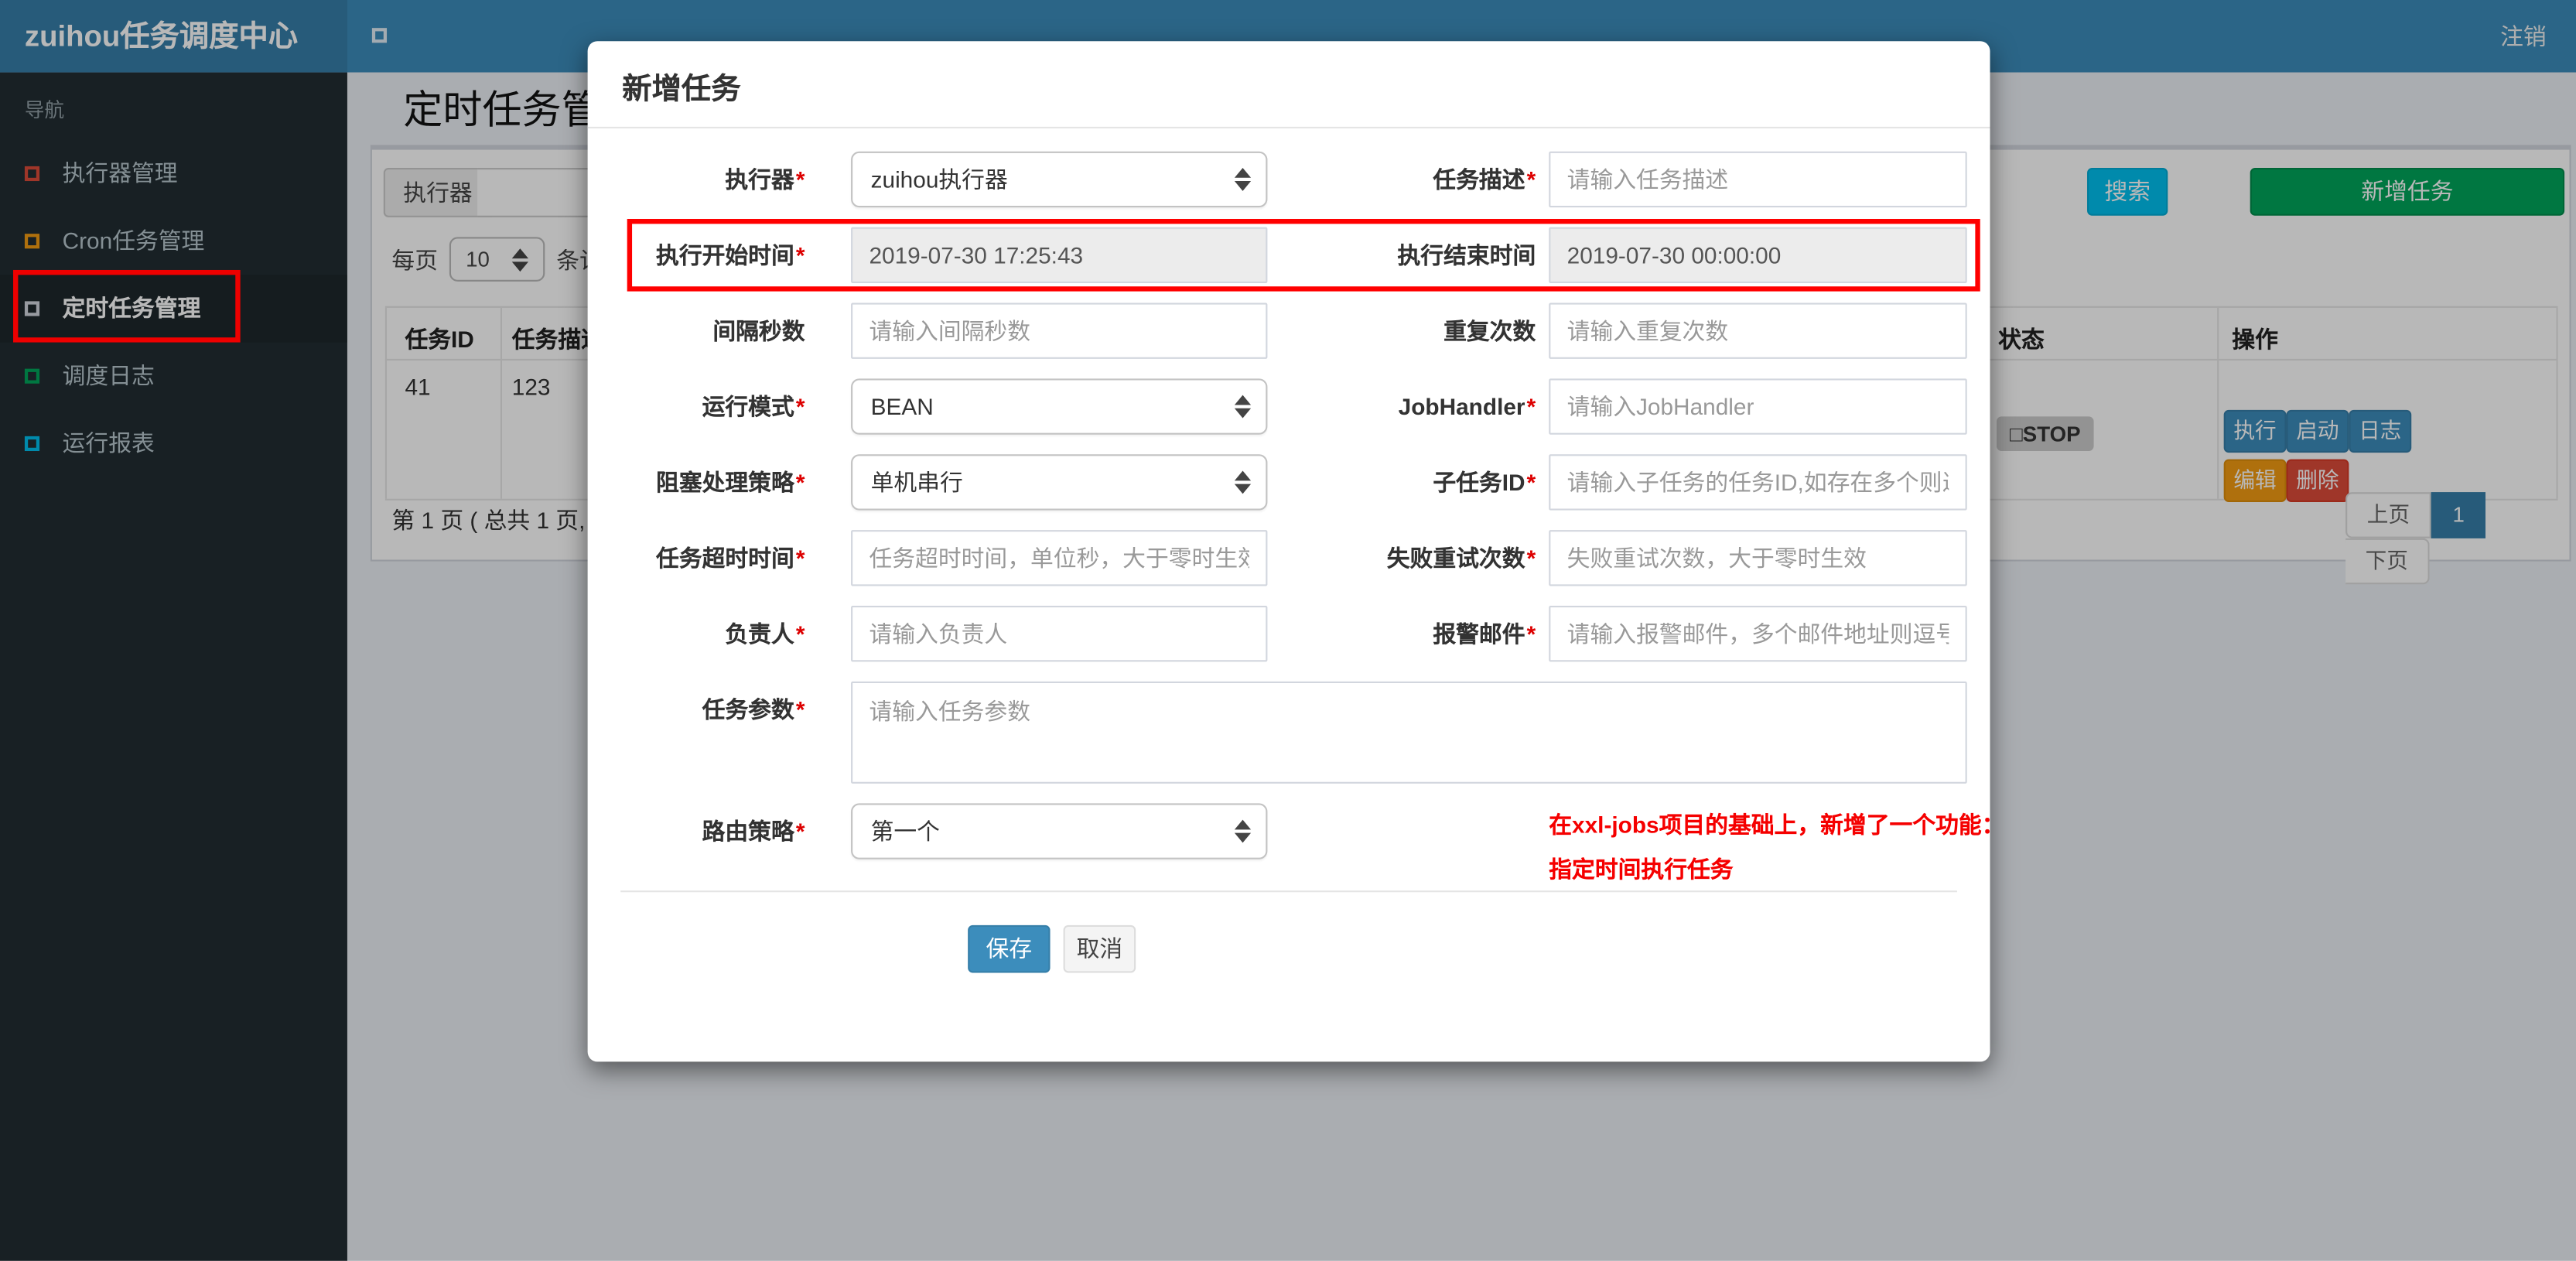 Image resolution: width=2576 pixels, height=1261 pixels. I want to click on note-line-2: 指定时间执行任务, so click(1641, 869).